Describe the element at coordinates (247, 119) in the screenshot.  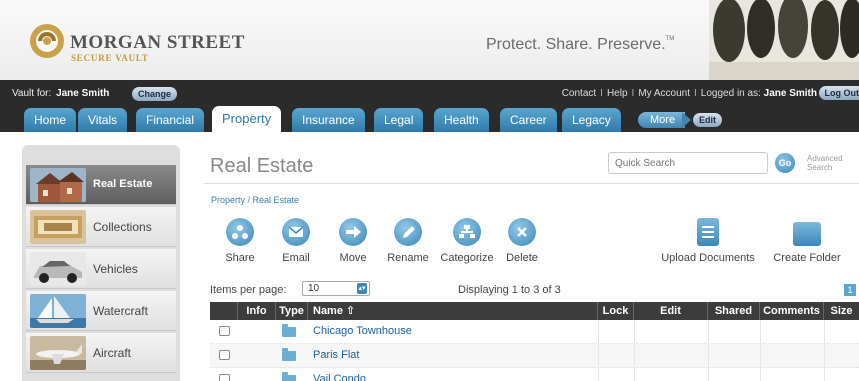
I see `tab-property: Property` at that location.